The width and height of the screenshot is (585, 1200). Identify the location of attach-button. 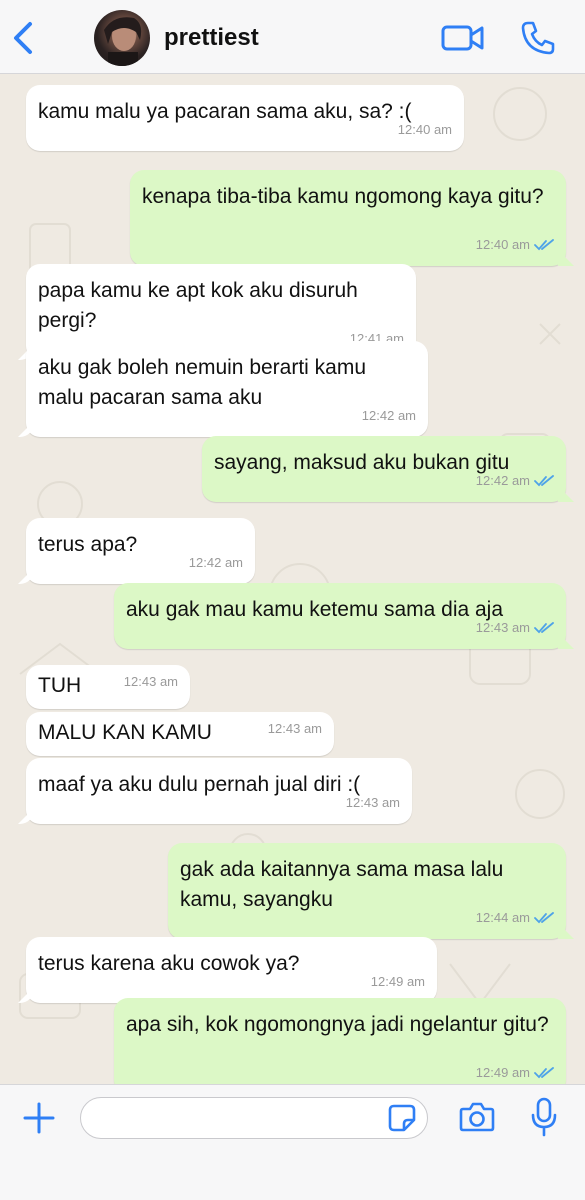
(39, 1118).